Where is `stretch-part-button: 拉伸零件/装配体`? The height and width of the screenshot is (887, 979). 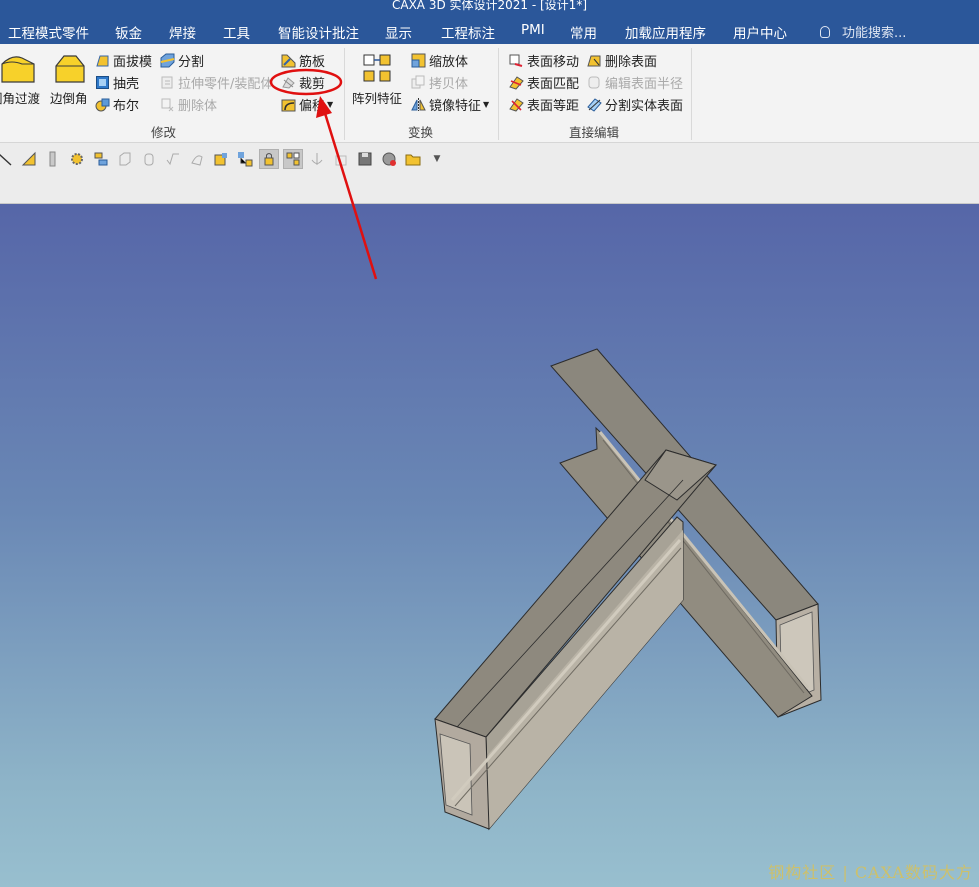 stretch-part-button: 拉伸零件/装配体 is located at coordinates (216, 82).